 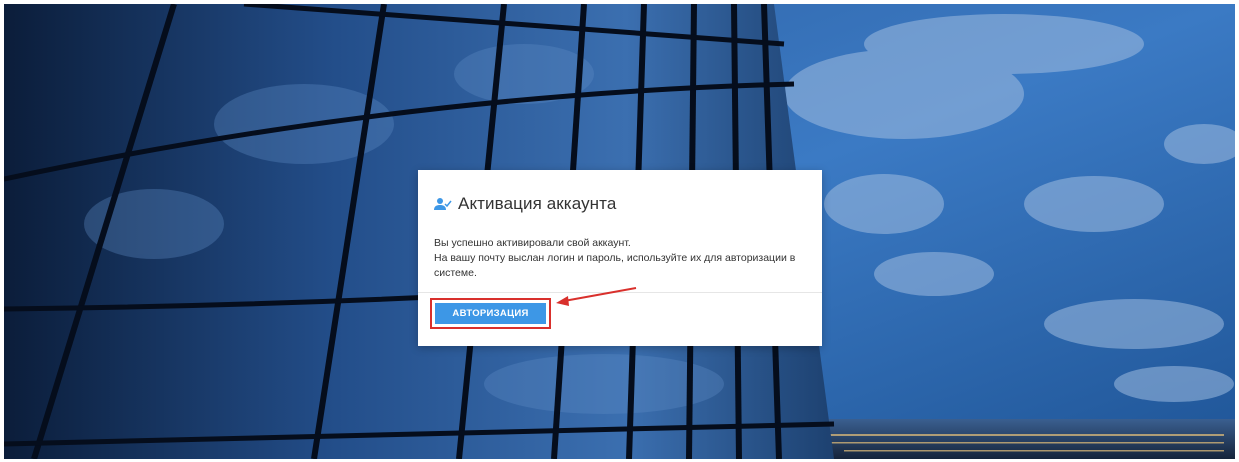 What do you see at coordinates (532, 243) in the screenshot?
I see `message-line: Вы успешно активировали свой аккаунт.` at bounding box center [532, 243].